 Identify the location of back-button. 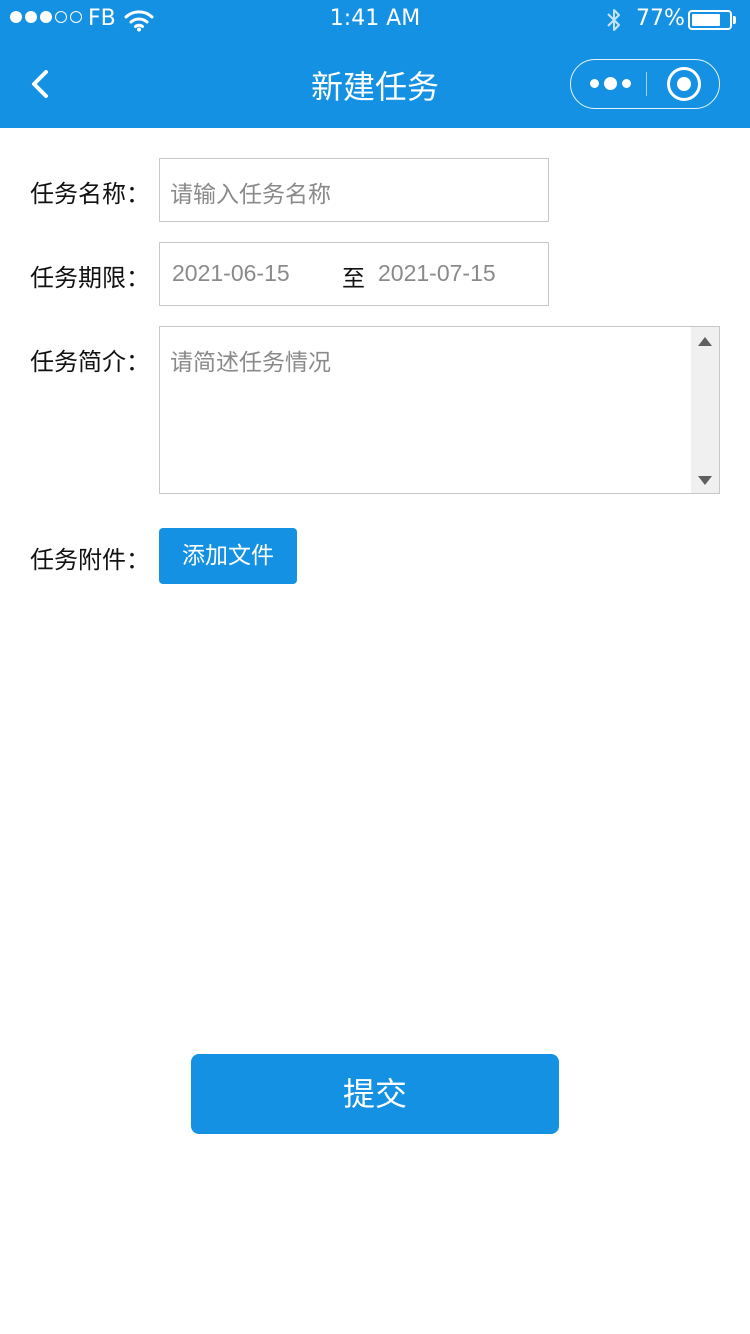
(42, 84).